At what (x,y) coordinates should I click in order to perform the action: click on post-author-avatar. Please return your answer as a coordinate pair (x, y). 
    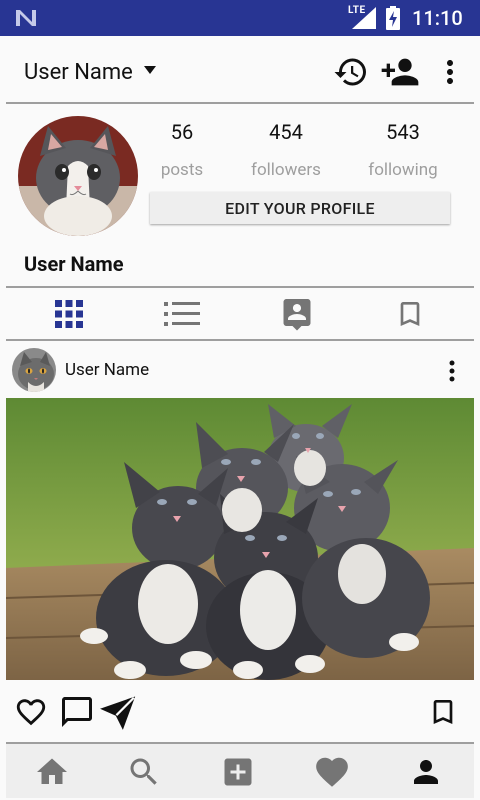
    Looking at the image, I should click on (34, 370).